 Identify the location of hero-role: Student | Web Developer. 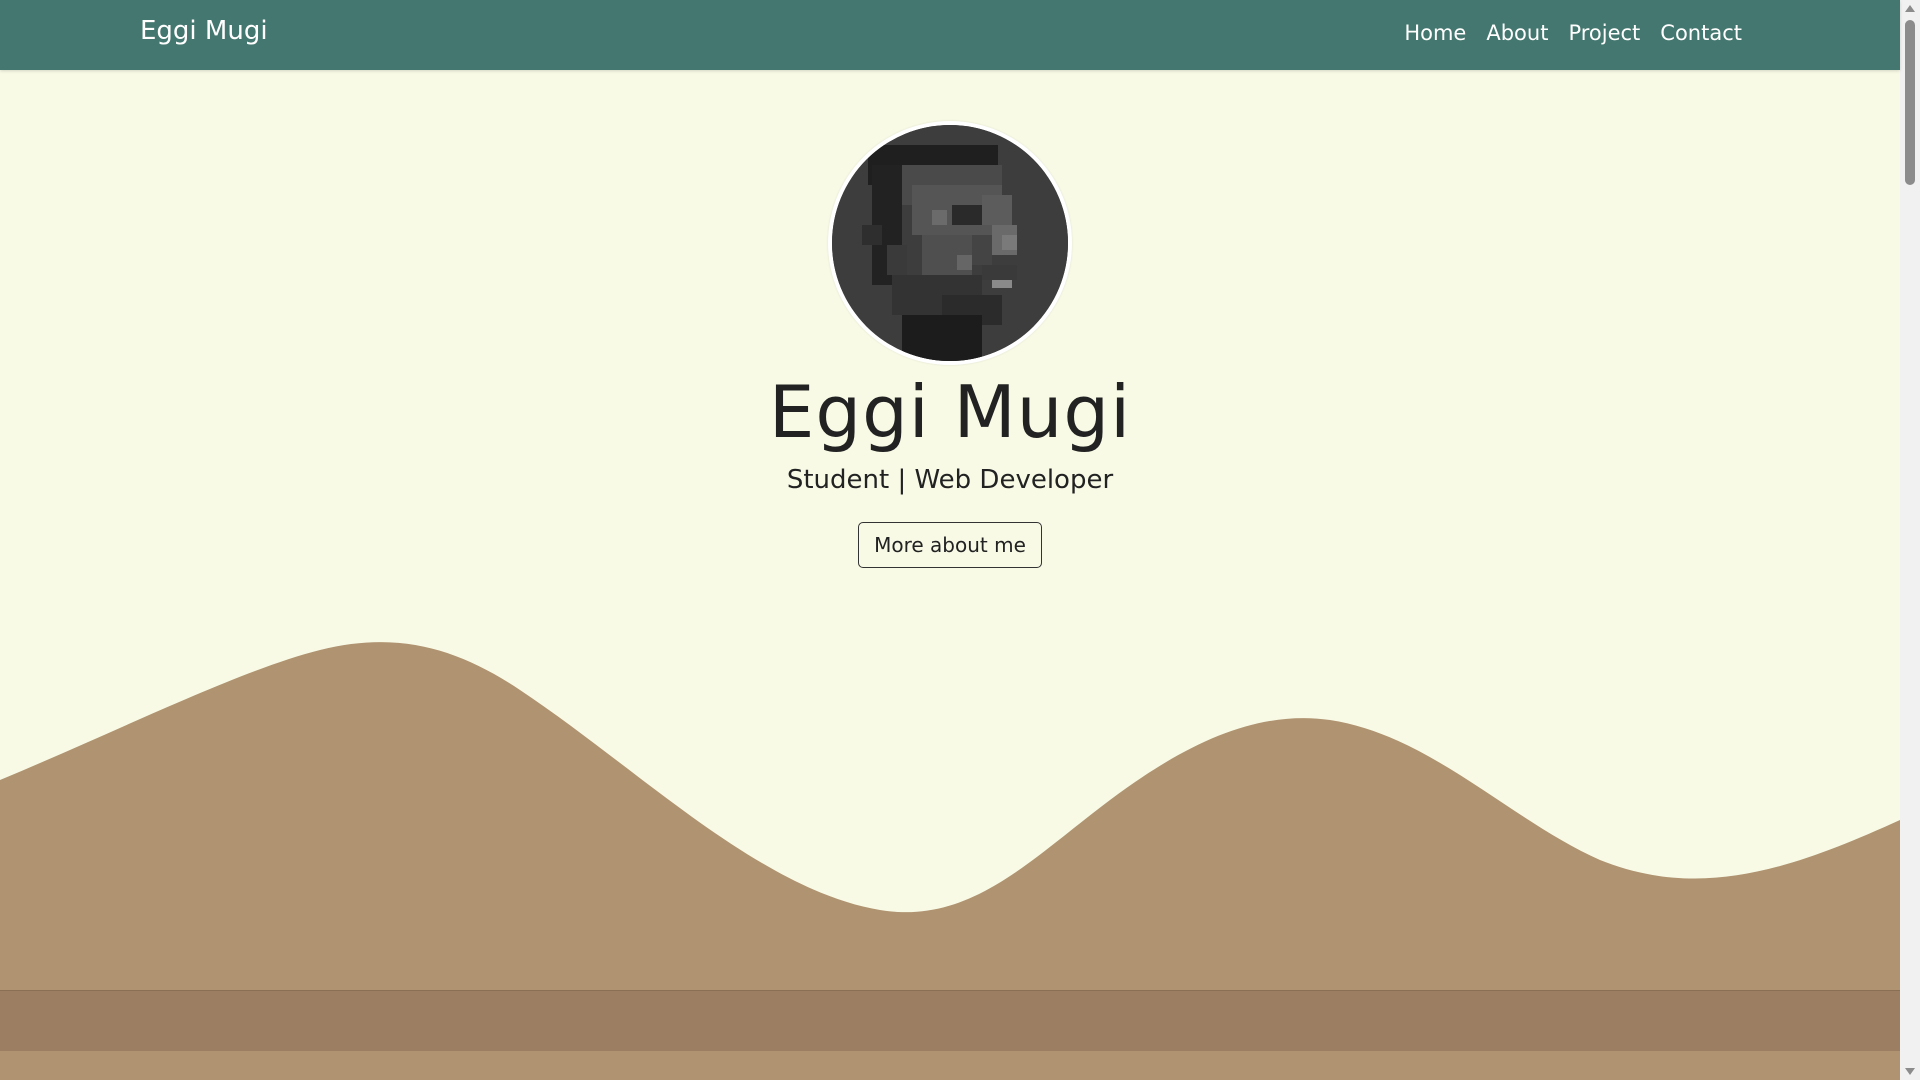
(950, 480).